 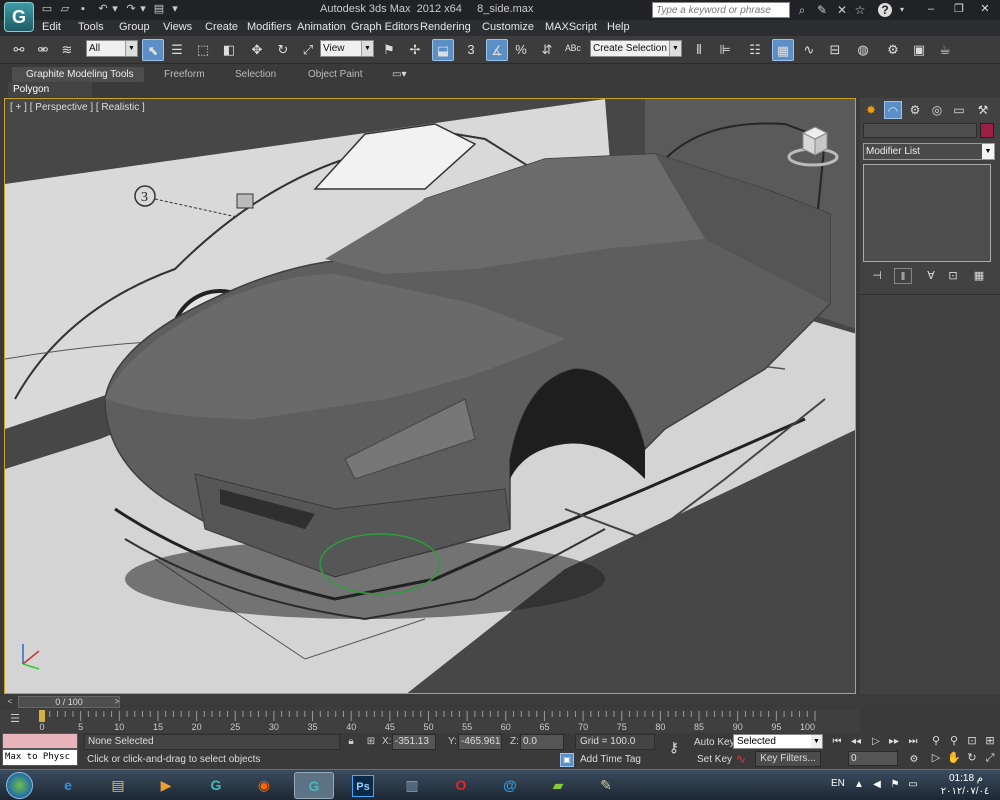 I want to click on layer-manager-icon: ☷, so click(x=755, y=50).